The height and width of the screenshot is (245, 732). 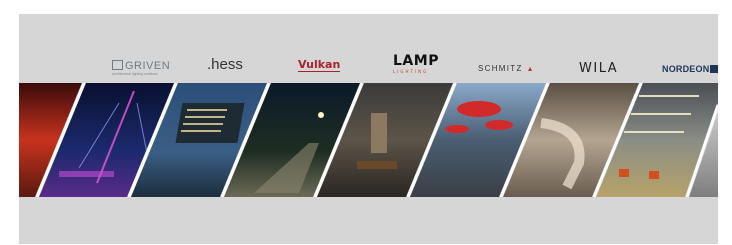 What do you see at coordinates (530, 69) in the screenshot?
I see `schmitz-mark-icon: ▲` at bounding box center [530, 69].